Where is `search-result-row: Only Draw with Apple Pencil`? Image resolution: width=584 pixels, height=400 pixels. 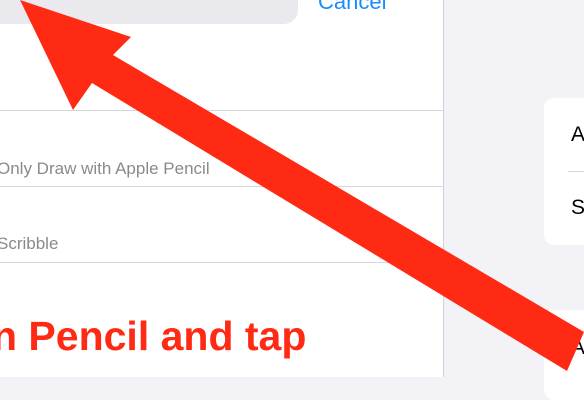 search-result-row: Only Draw with Apple Pencil is located at coordinates (221, 148).